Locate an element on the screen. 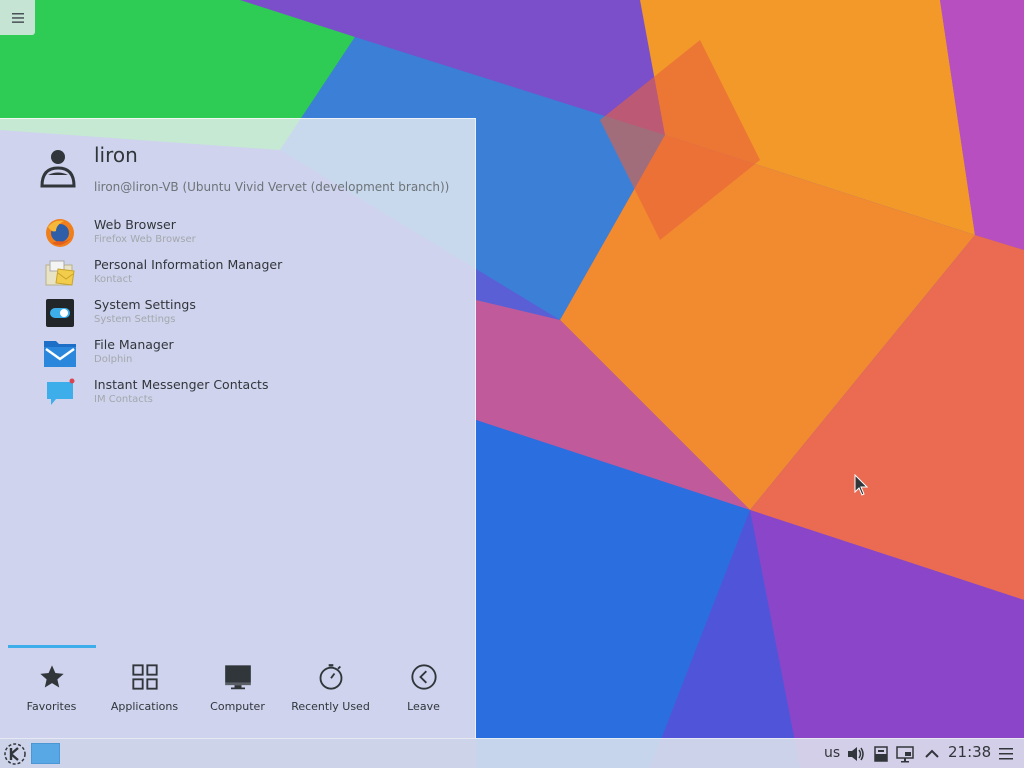  tab-favorites: Favorites is located at coordinates (51, 689).